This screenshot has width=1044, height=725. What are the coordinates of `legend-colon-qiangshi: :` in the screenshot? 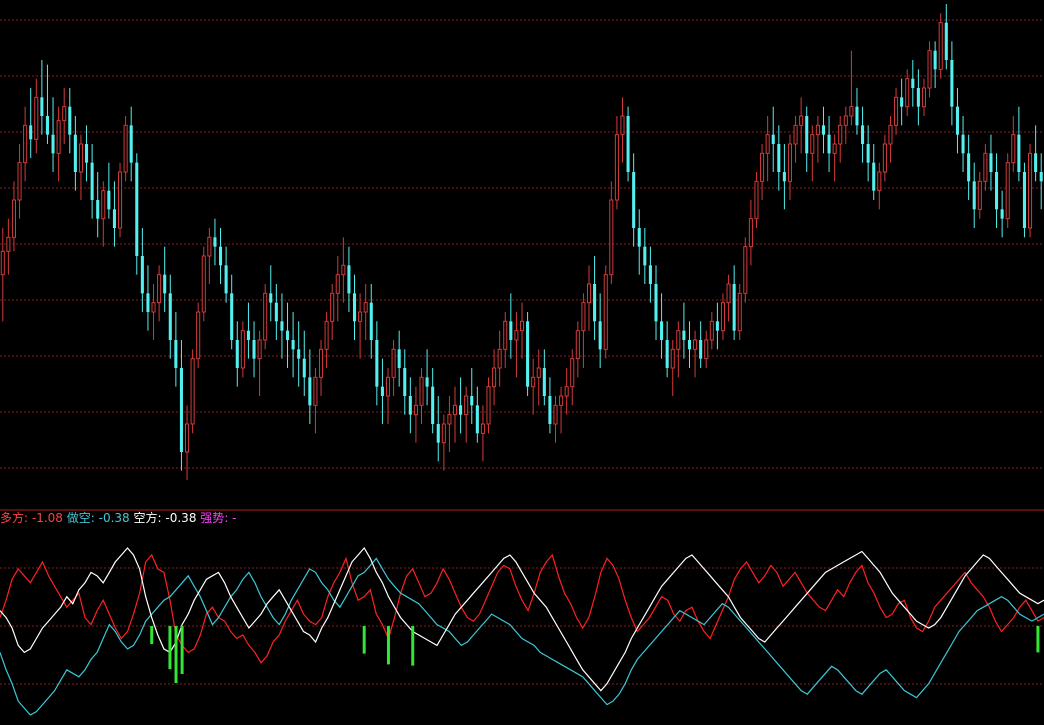 It's located at (228, 518).